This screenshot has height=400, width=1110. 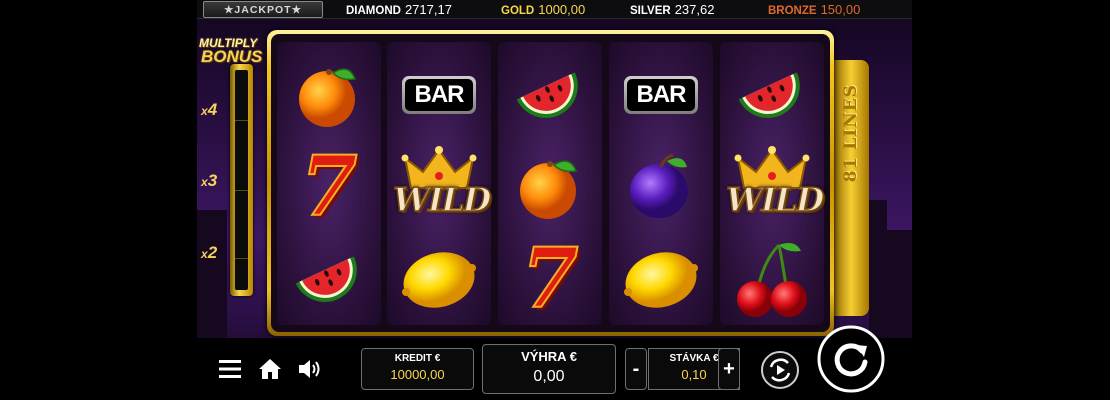 I want to click on menu-button, so click(x=230, y=369).